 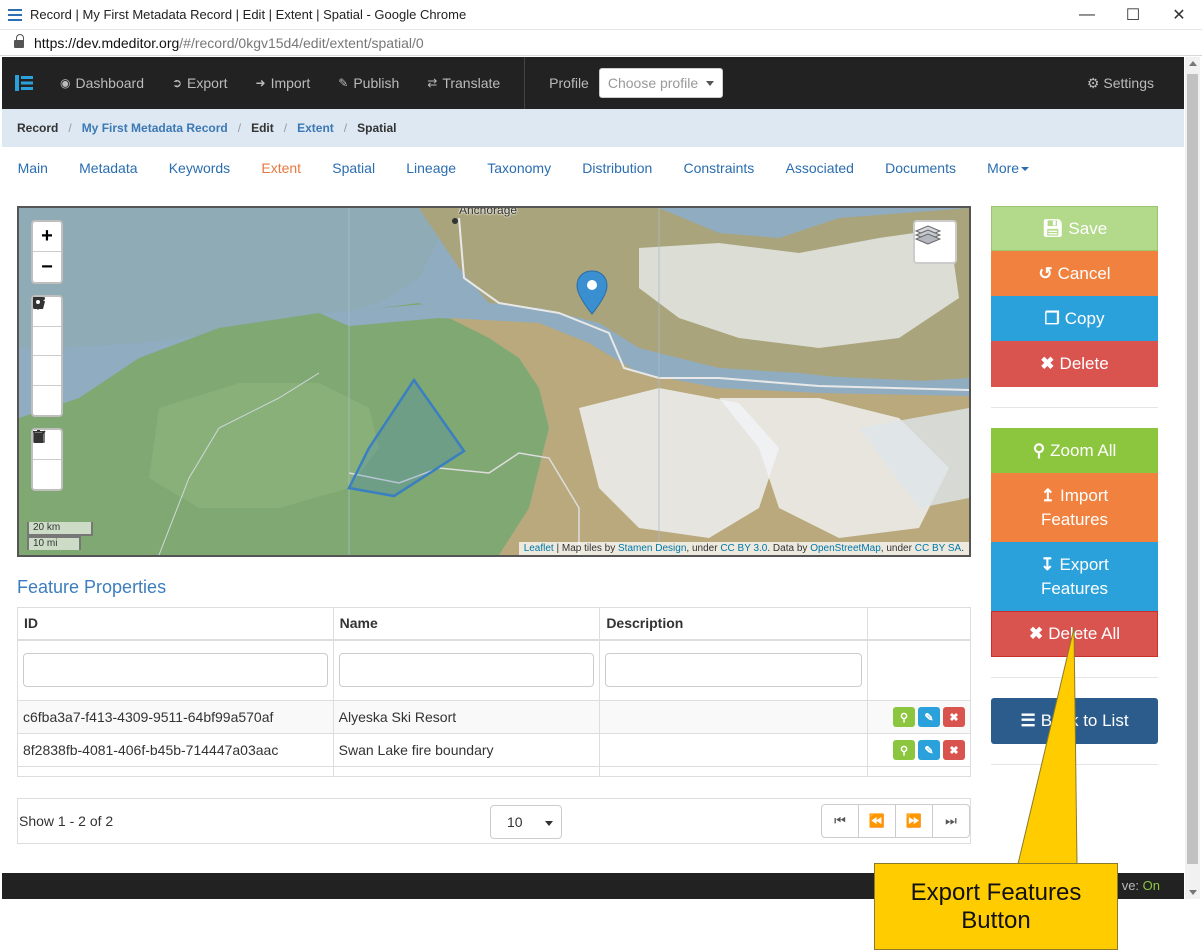 I want to click on callout-pointer, so click(x=1047, y=746).